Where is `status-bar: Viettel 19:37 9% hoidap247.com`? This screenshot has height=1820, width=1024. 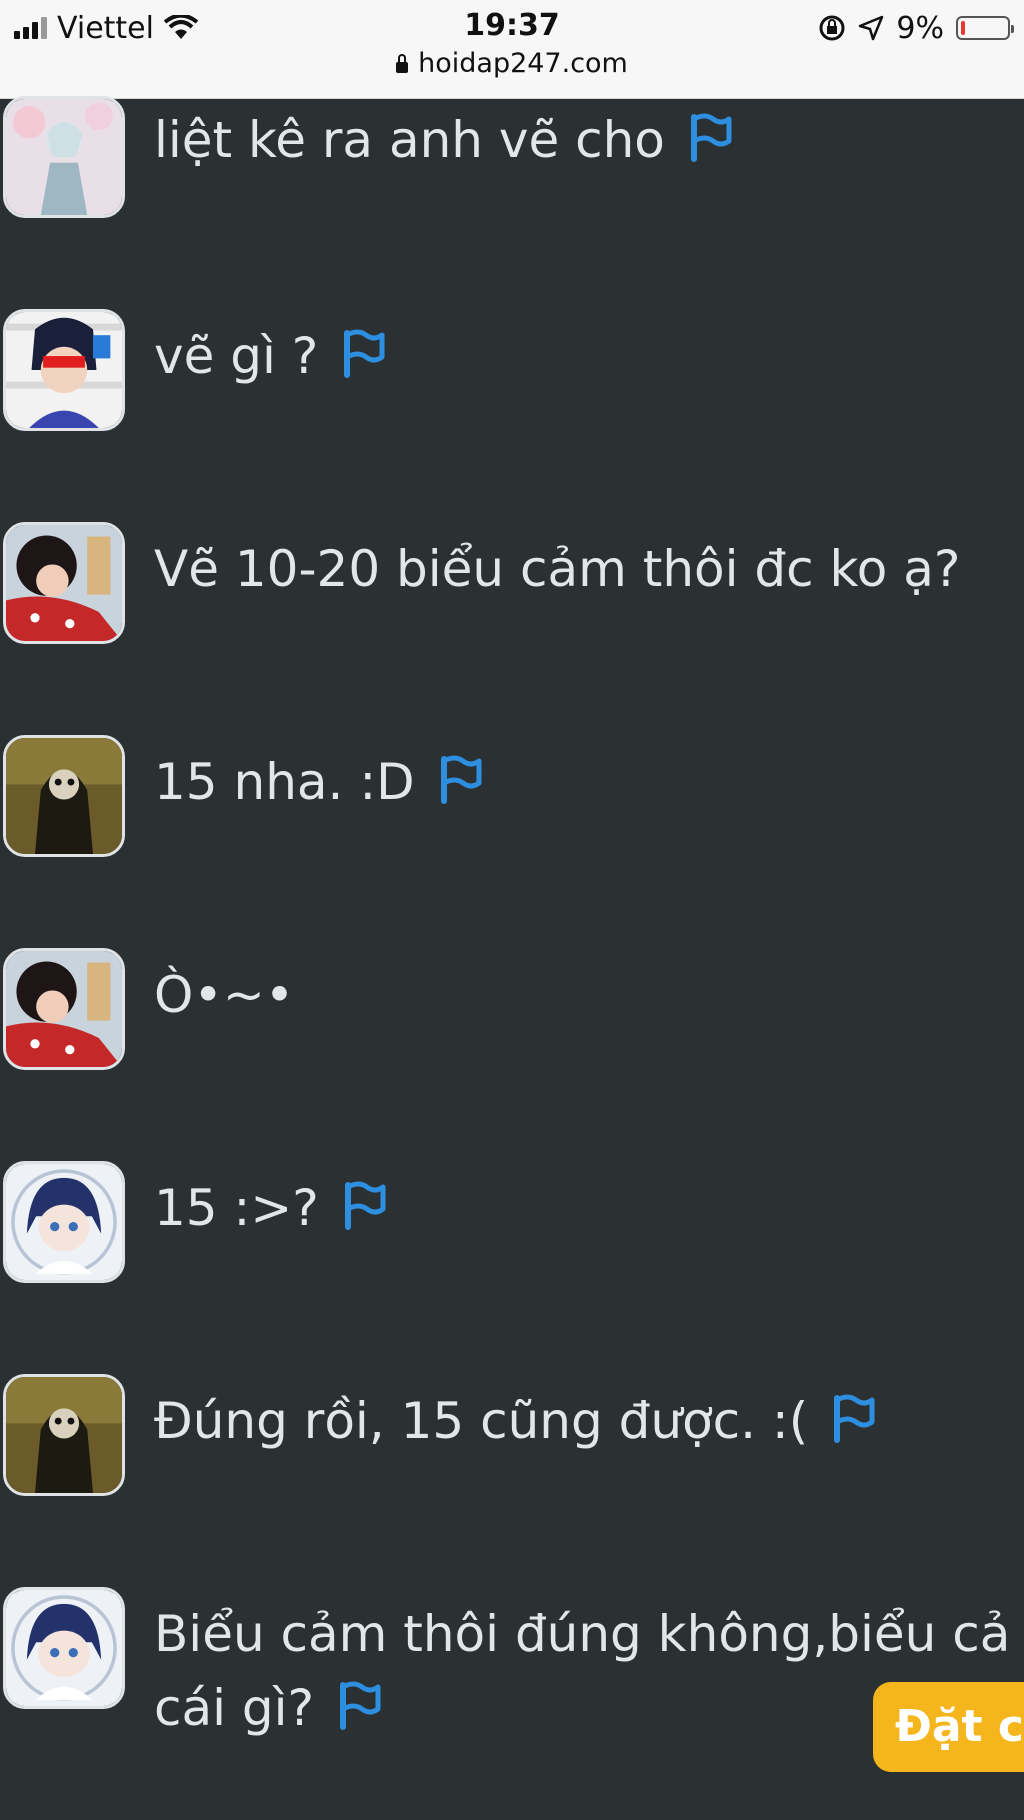
status-bar: Viettel 19:37 9% hoidap247.com is located at coordinates (512, 49).